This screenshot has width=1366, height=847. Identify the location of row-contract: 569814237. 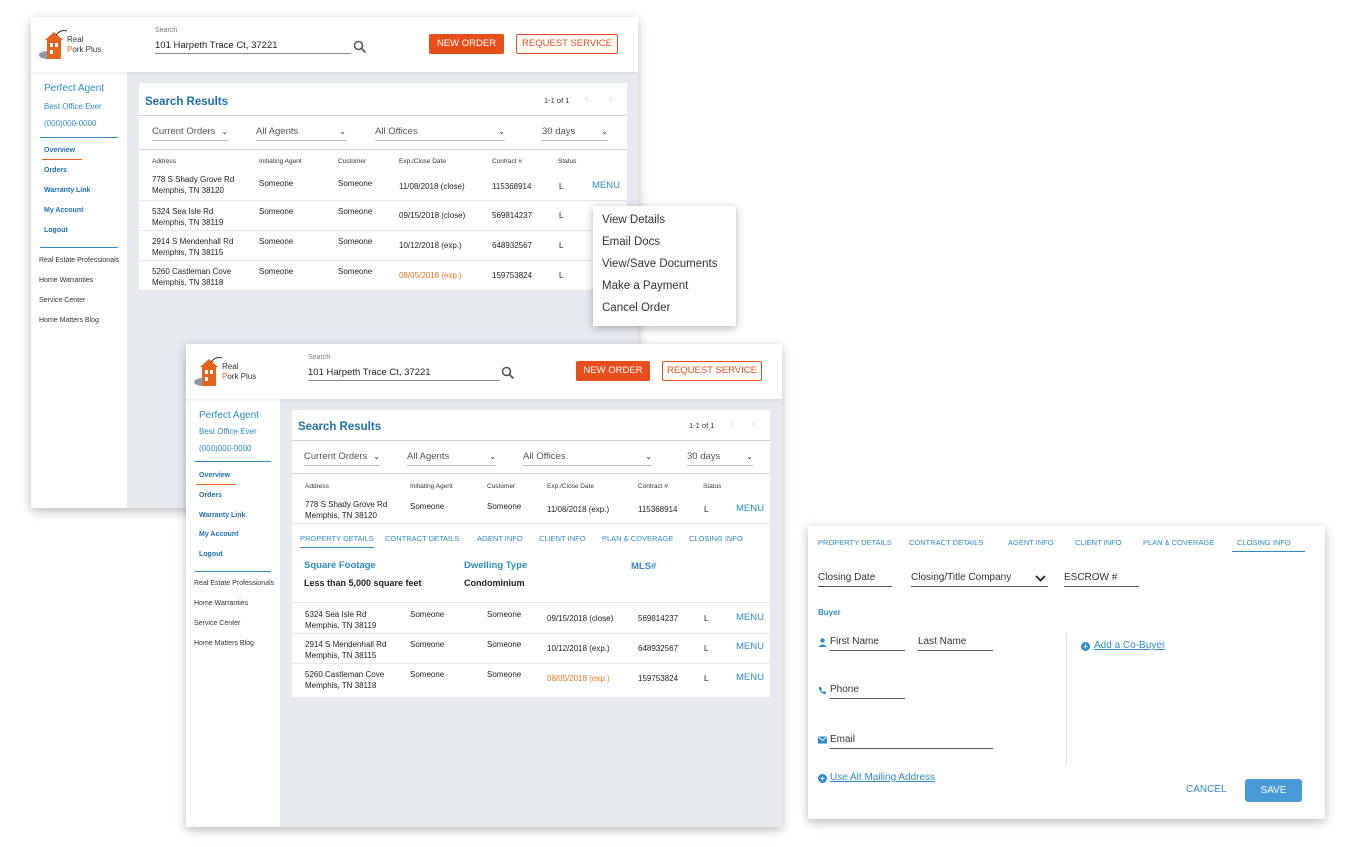
(658, 618).